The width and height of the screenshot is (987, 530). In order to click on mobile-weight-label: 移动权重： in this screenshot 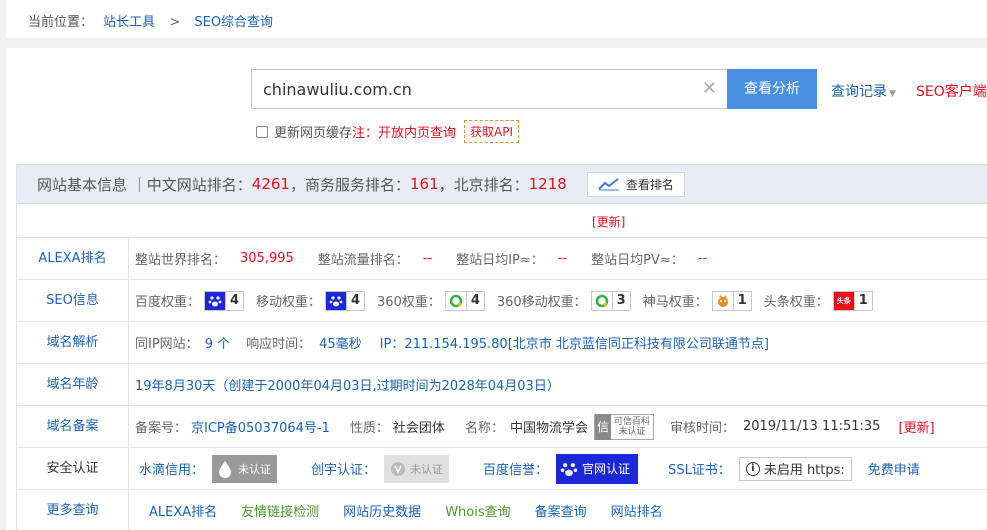, I will do `click(289, 302)`.